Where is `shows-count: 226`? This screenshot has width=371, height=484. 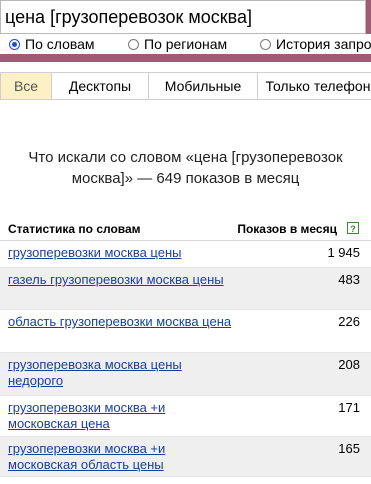 shows-count: 226 is located at coordinates (349, 321).